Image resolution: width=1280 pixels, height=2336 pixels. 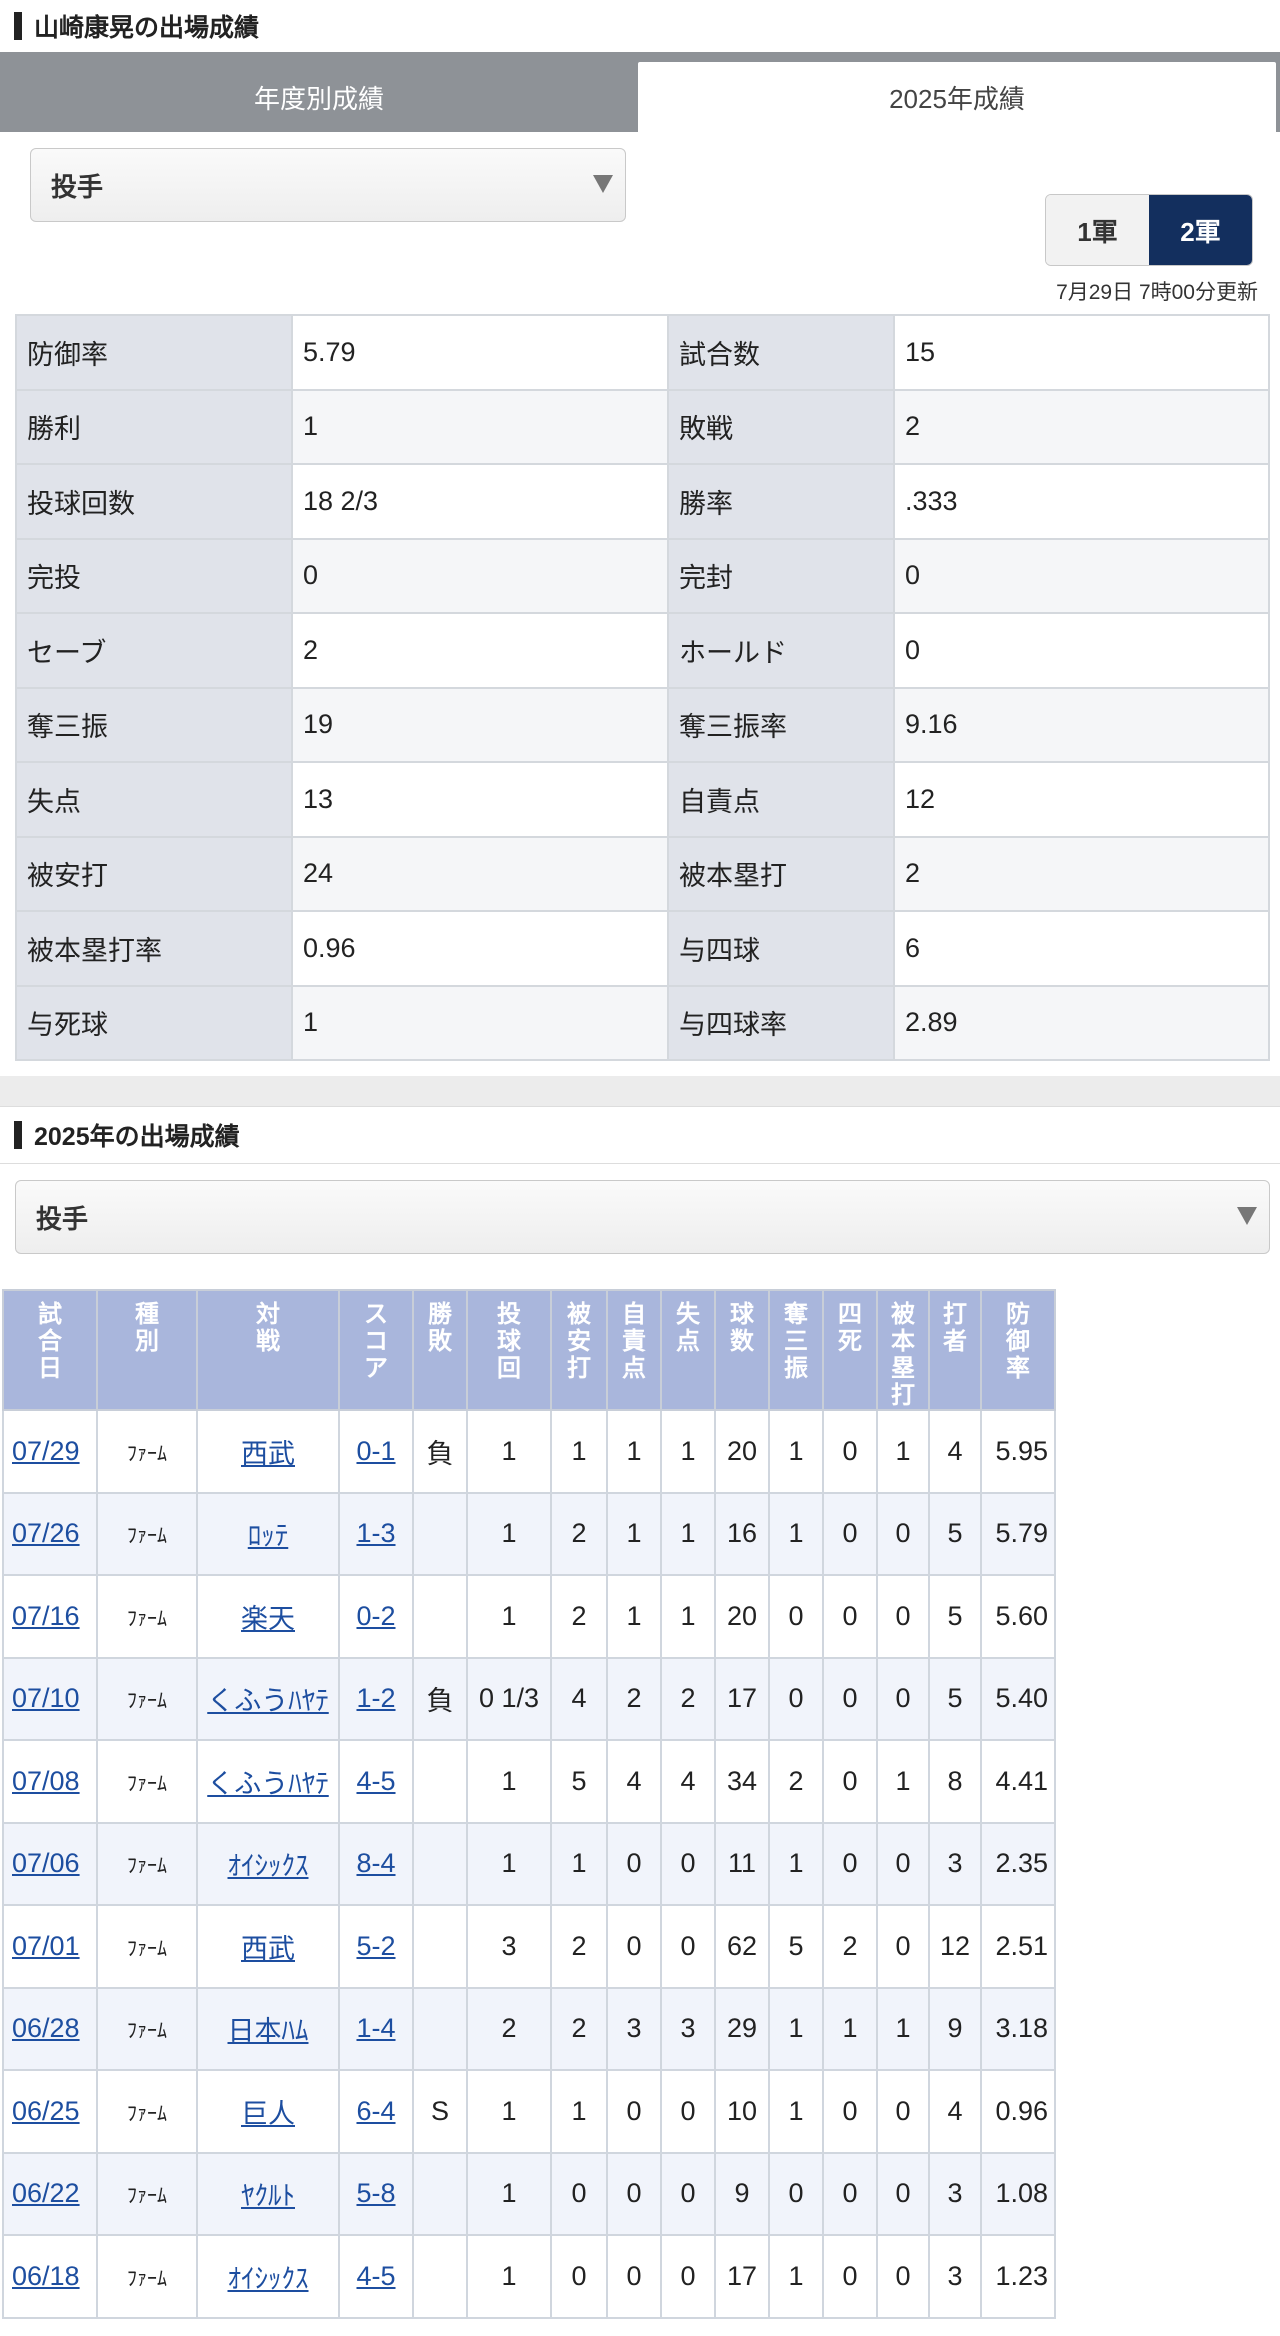 I want to click on column-header: 防御率, so click(x=1018, y=1350).